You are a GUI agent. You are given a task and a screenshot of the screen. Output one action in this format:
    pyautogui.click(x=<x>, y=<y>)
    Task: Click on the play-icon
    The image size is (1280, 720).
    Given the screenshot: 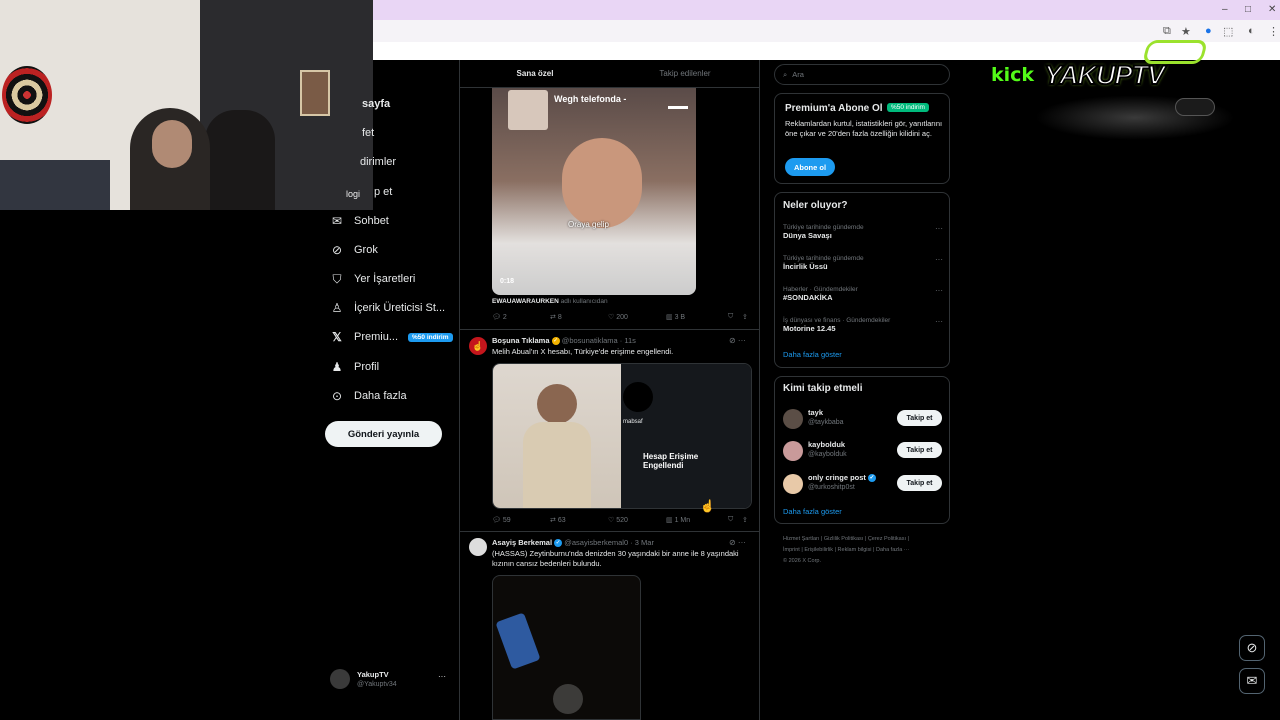 What is the action you would take?
    pyautogui.click(x=568, y=699)
    